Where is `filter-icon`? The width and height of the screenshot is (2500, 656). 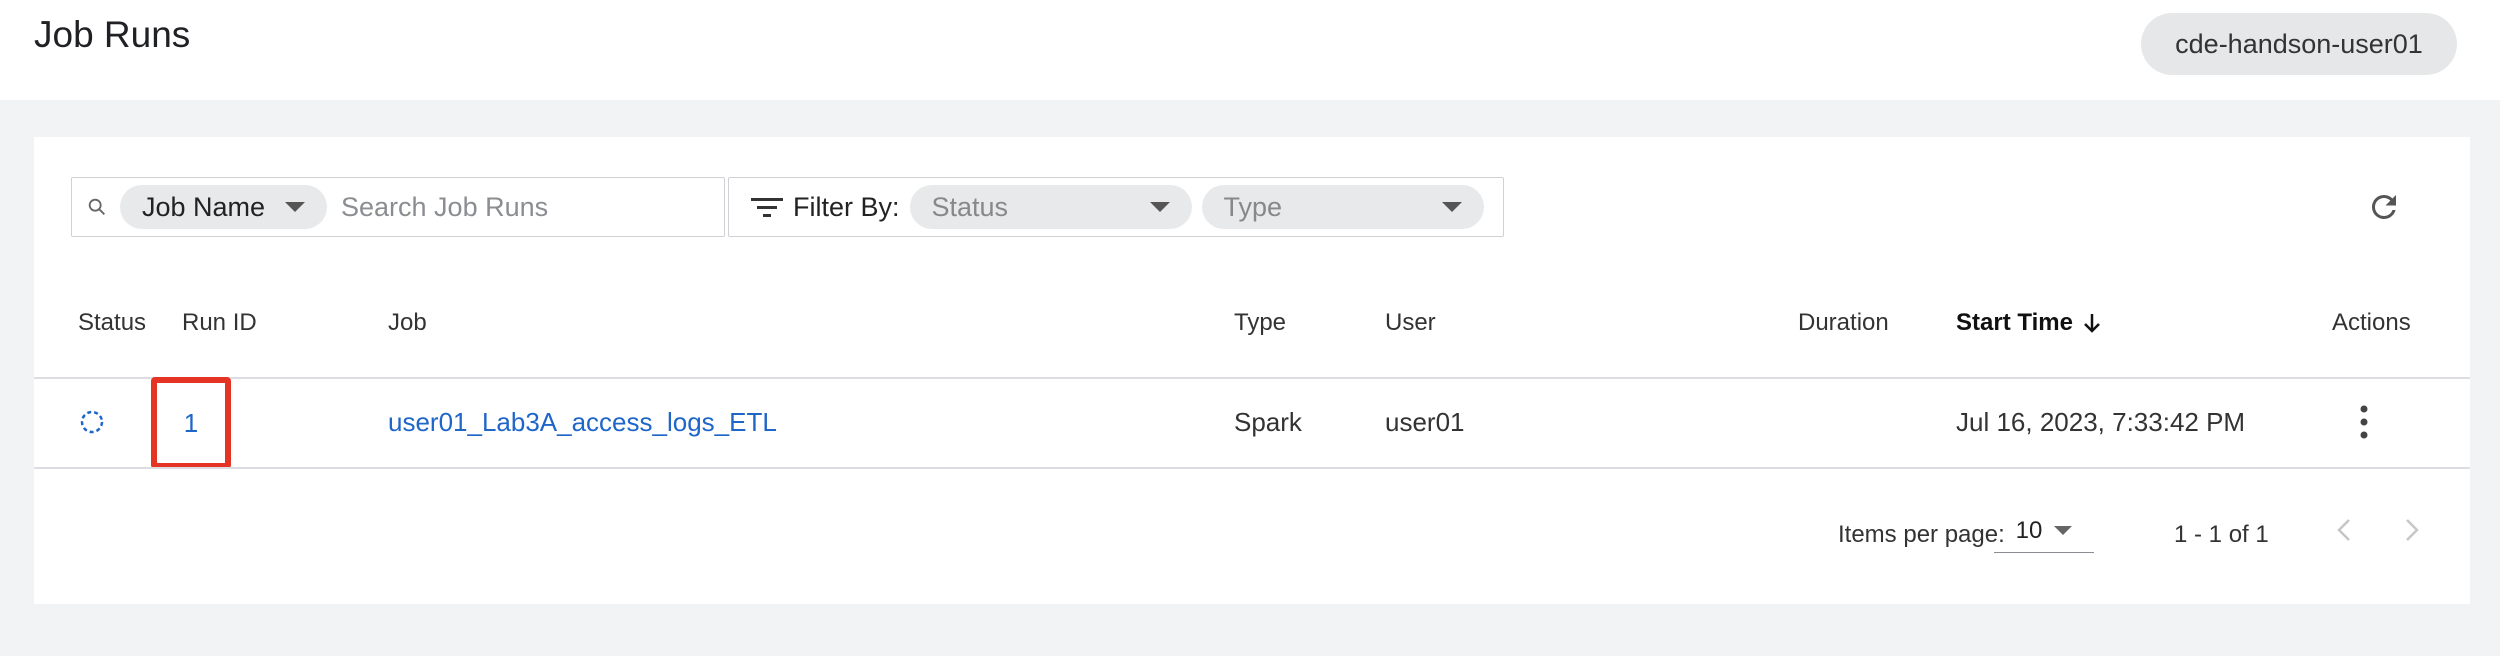 filter-icon is located at coordinates (767, 207).